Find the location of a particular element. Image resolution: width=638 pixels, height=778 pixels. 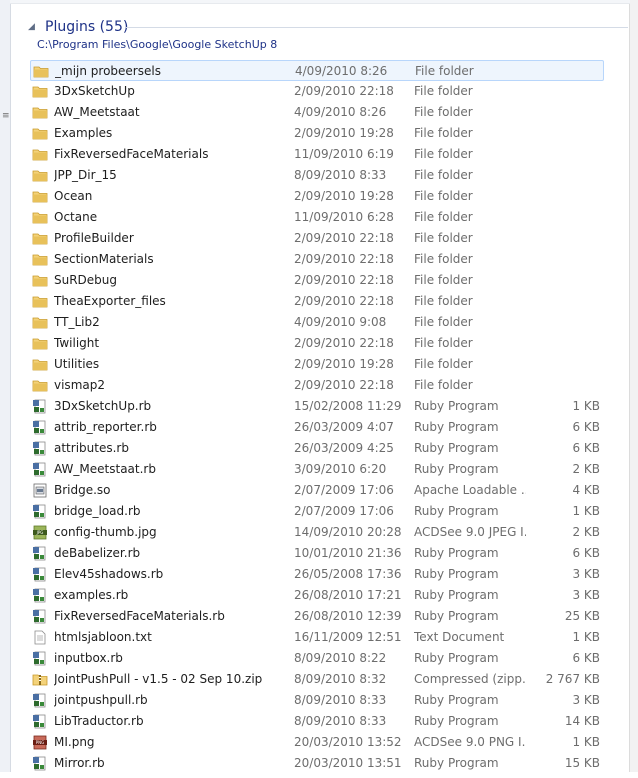

file-name: JPP_Dir_15 is located at coordinates (85, 175).